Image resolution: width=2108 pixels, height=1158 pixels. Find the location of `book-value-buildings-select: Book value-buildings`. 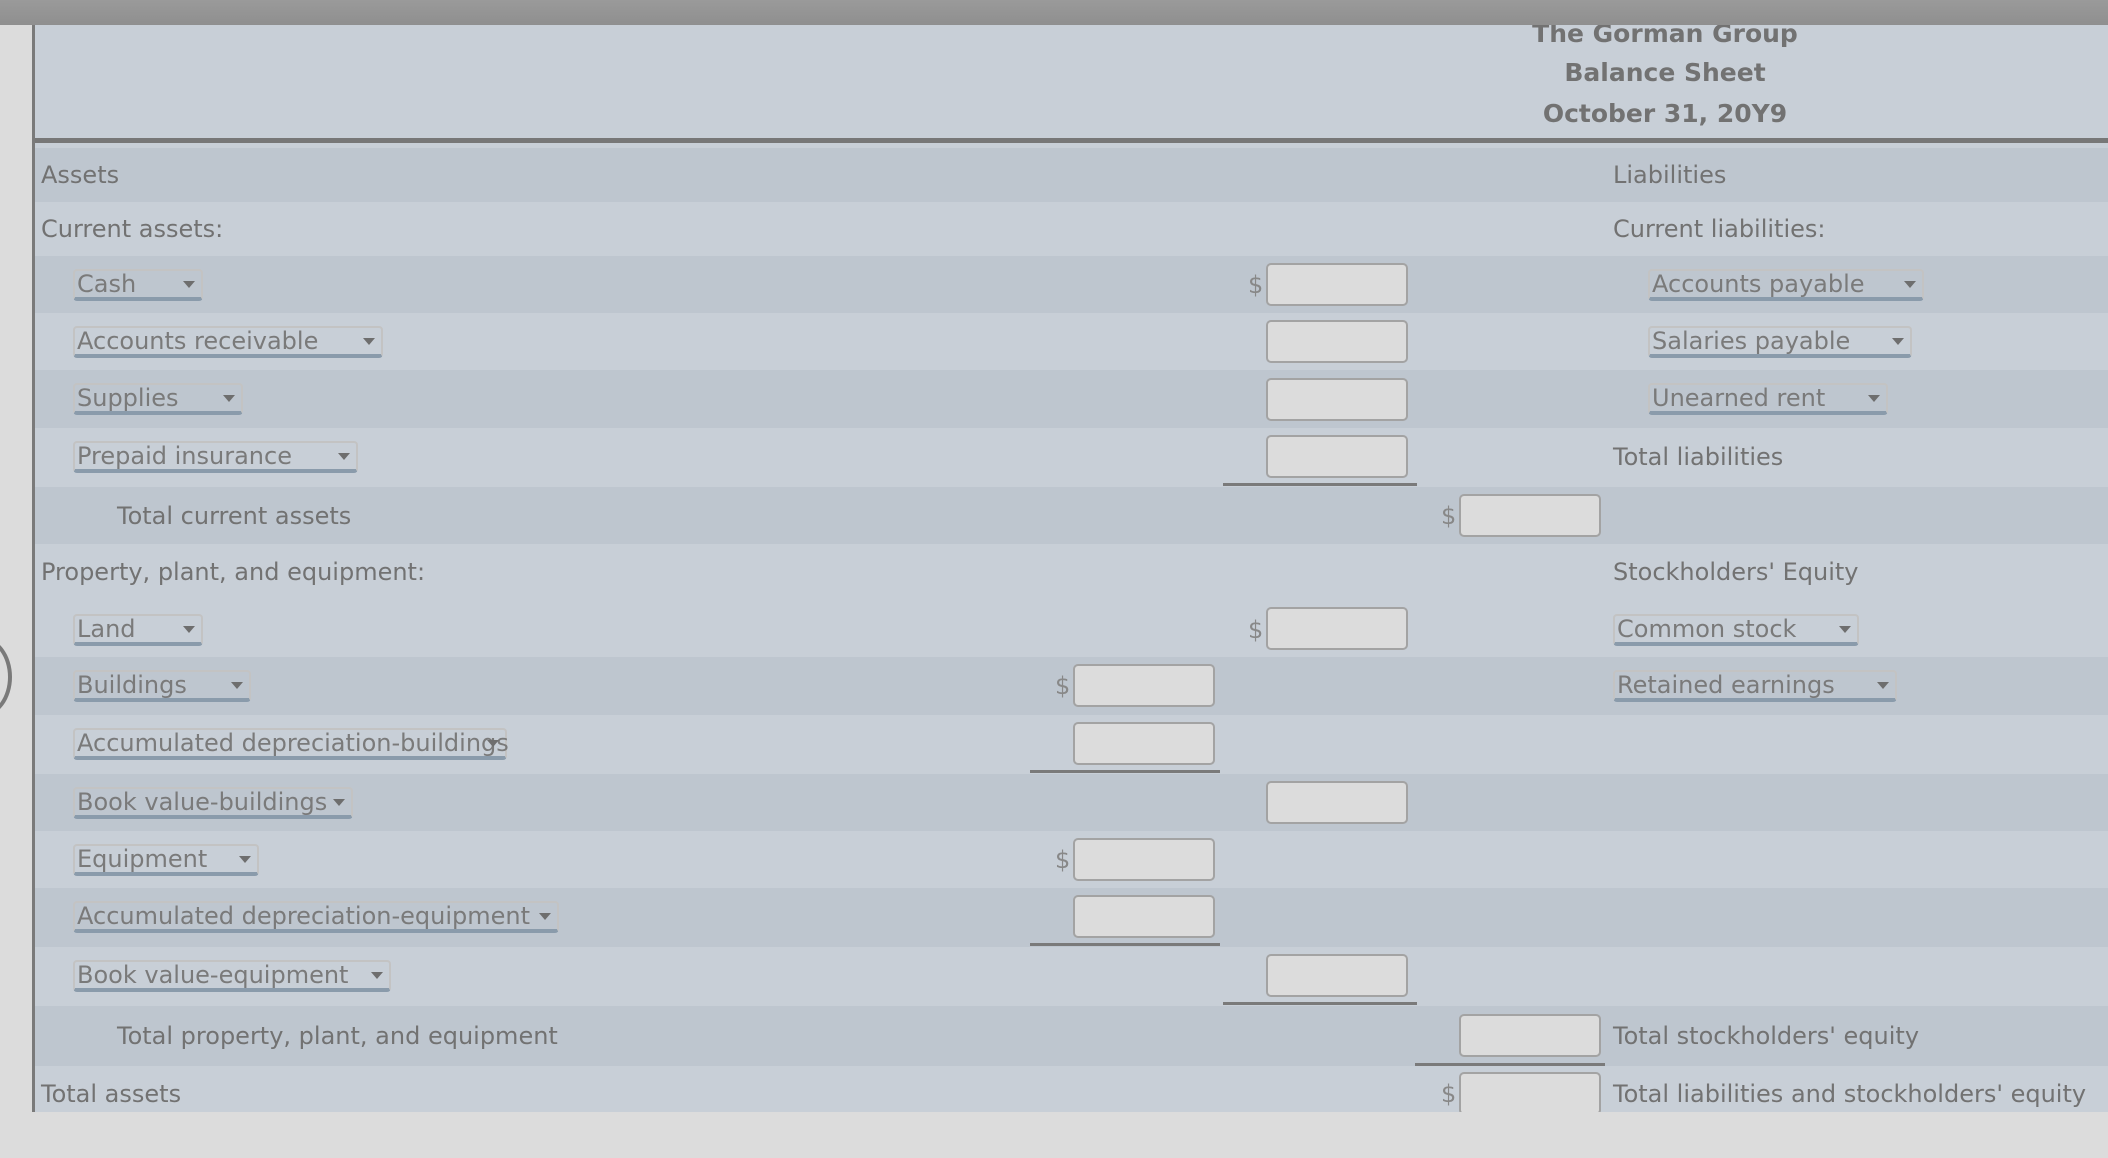

book-value-buildings-select: Book value-buildings is located at coordinates (213, 803).